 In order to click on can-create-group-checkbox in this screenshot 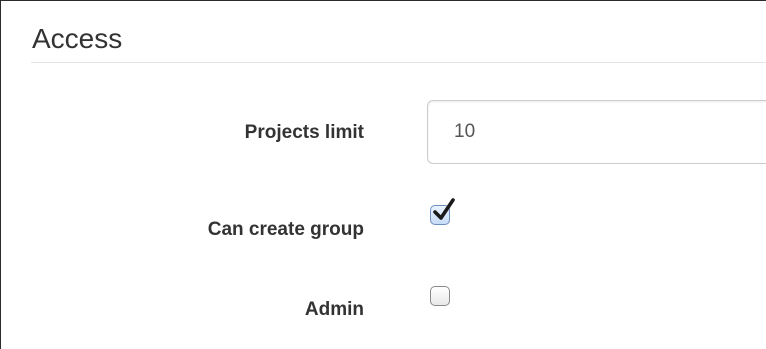, I will do `click(442, 211)`.